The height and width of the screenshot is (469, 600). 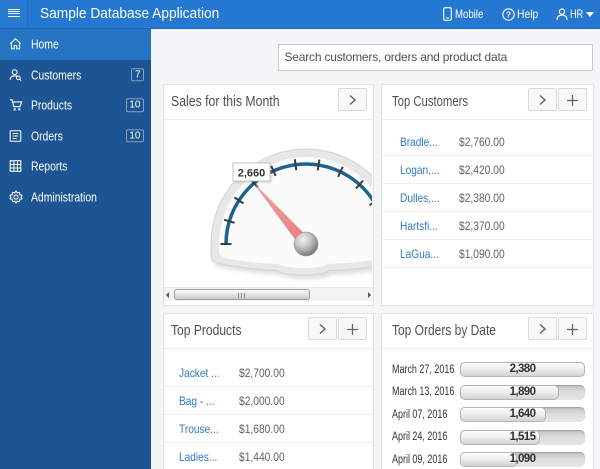 What do you see at coordinates (252, 174) in the screenshot?
I see `svg-text: 2,660` at bounding box center [252, 174].